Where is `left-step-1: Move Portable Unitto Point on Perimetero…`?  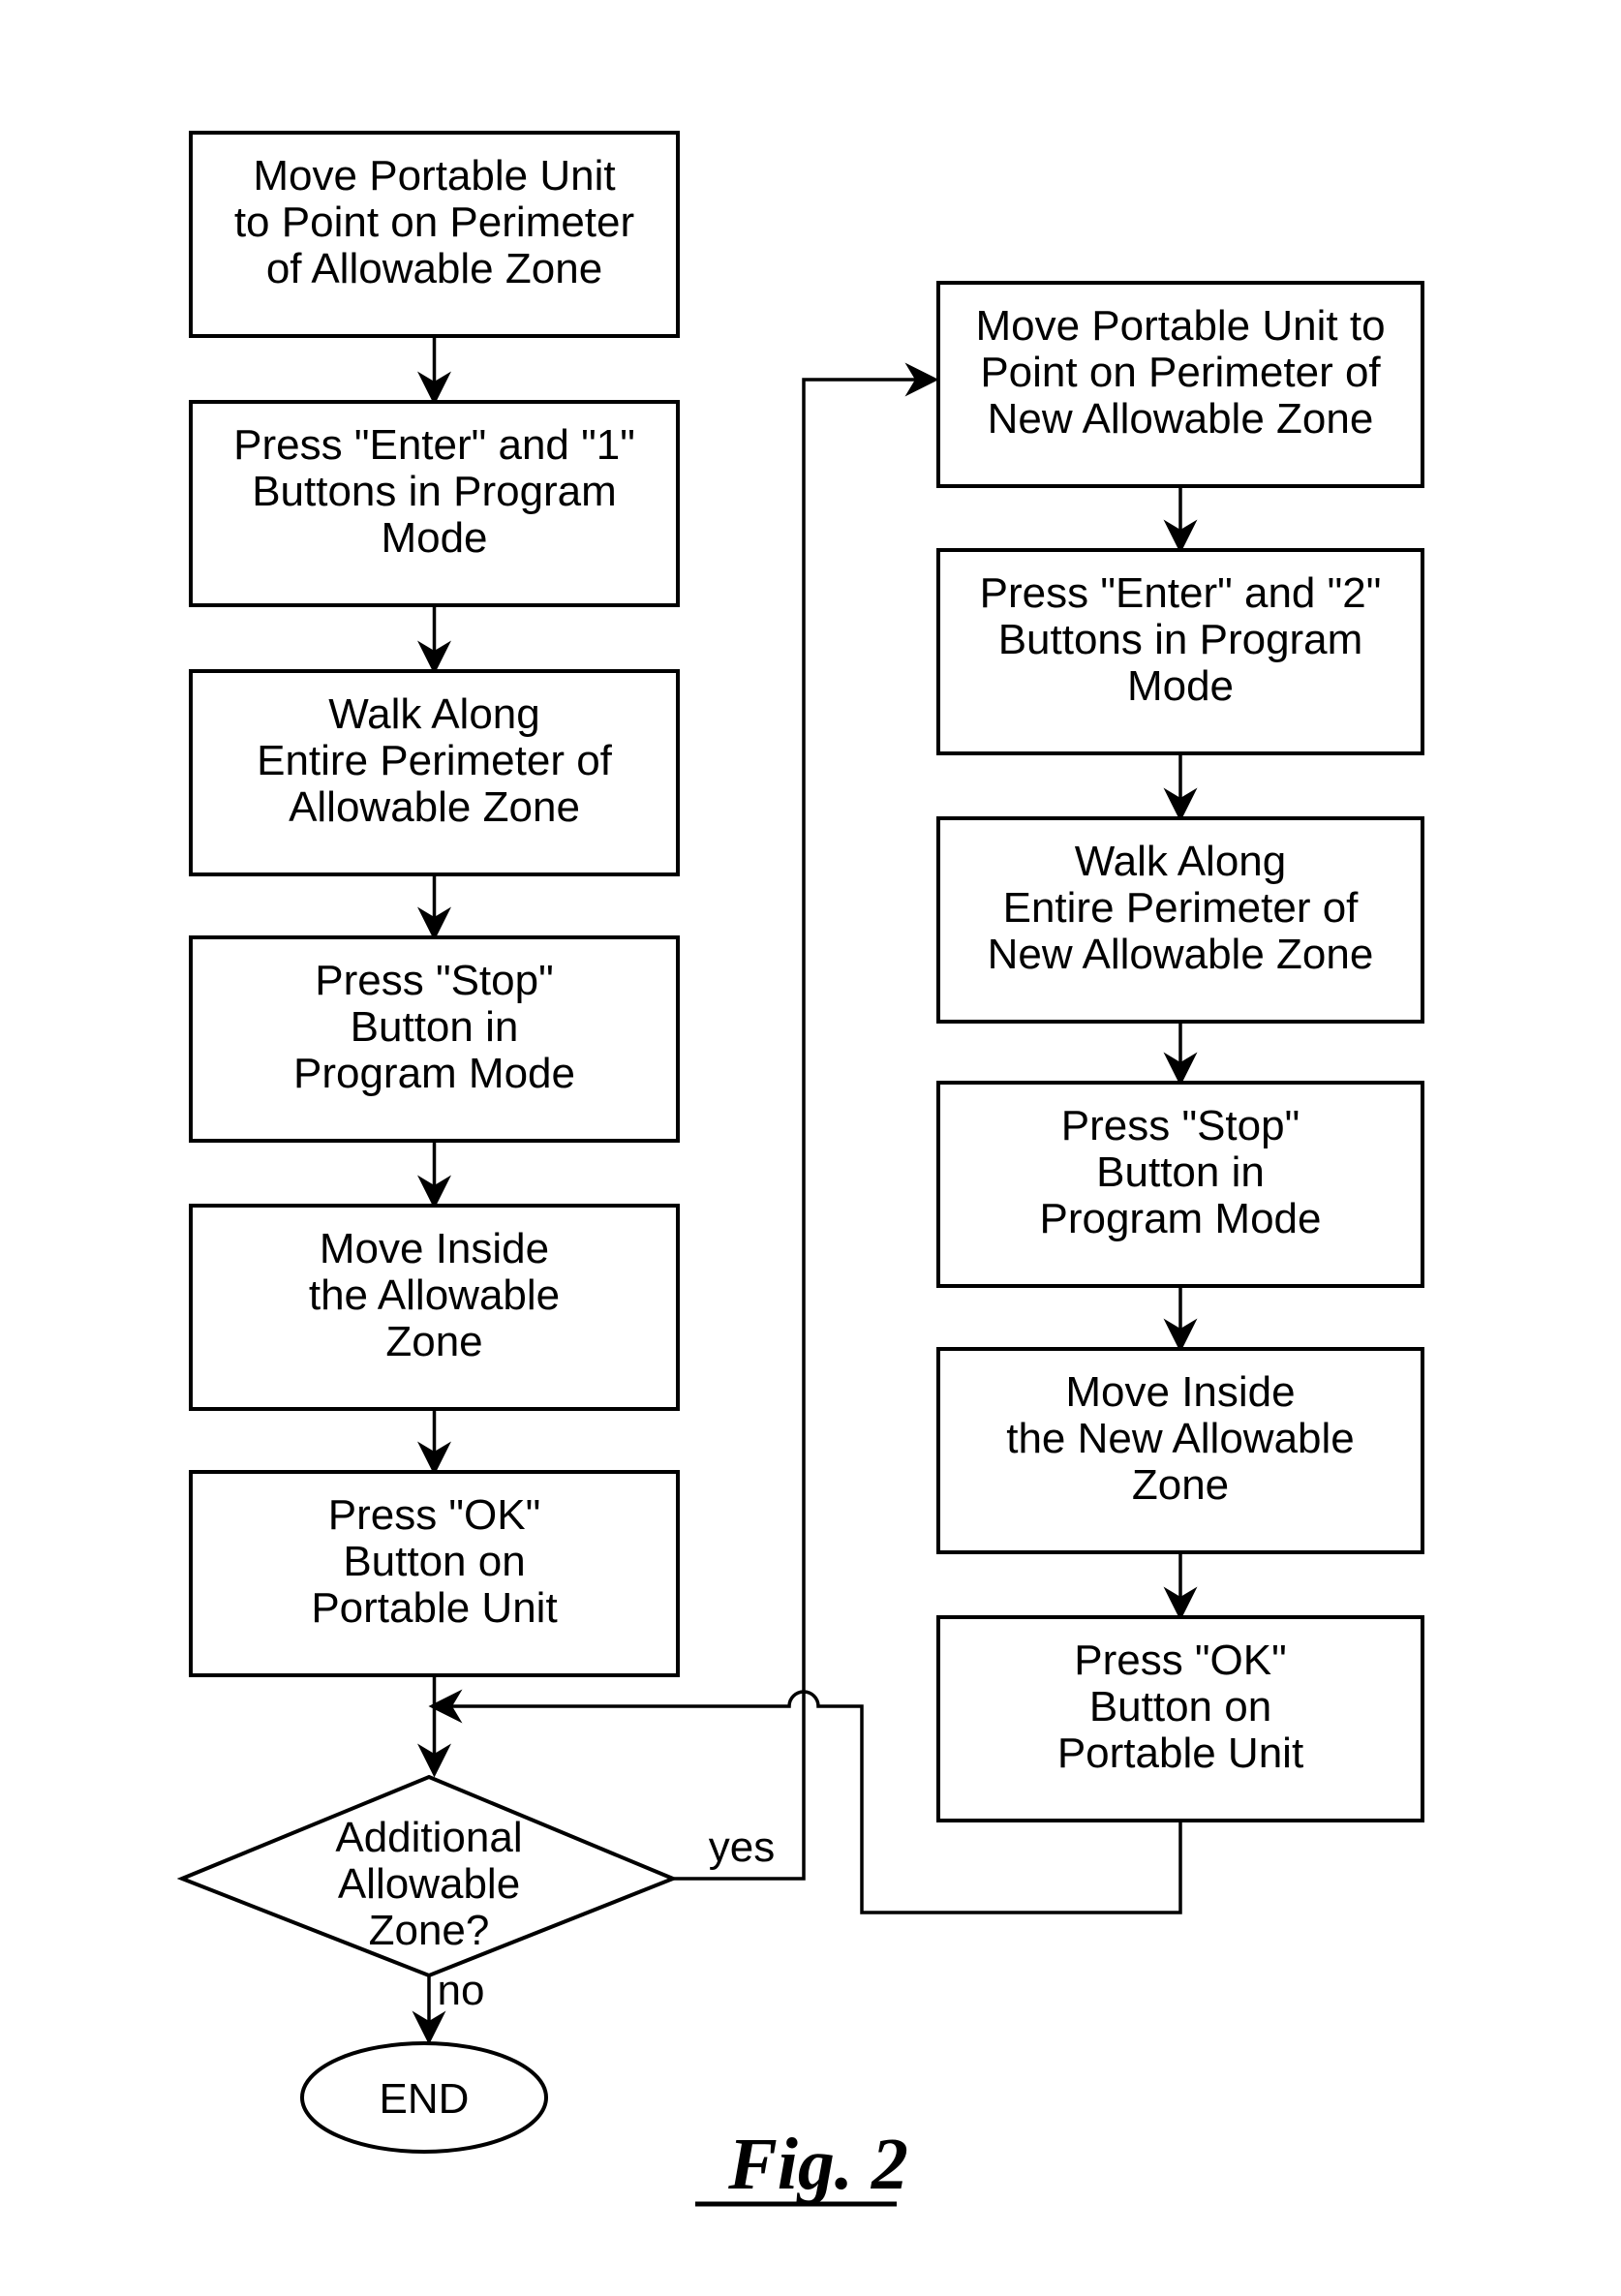
left-step-1: Move Portable Unitto Point on Perimetero… is located at coordinates (434, 234).